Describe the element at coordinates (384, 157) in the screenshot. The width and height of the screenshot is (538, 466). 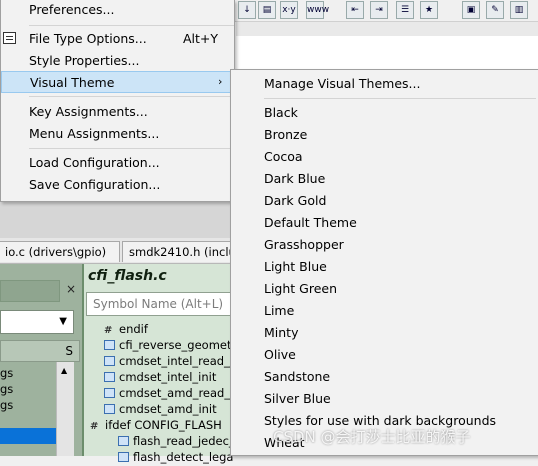
I see `theme-item-cocoa: Cocoa` at that location.